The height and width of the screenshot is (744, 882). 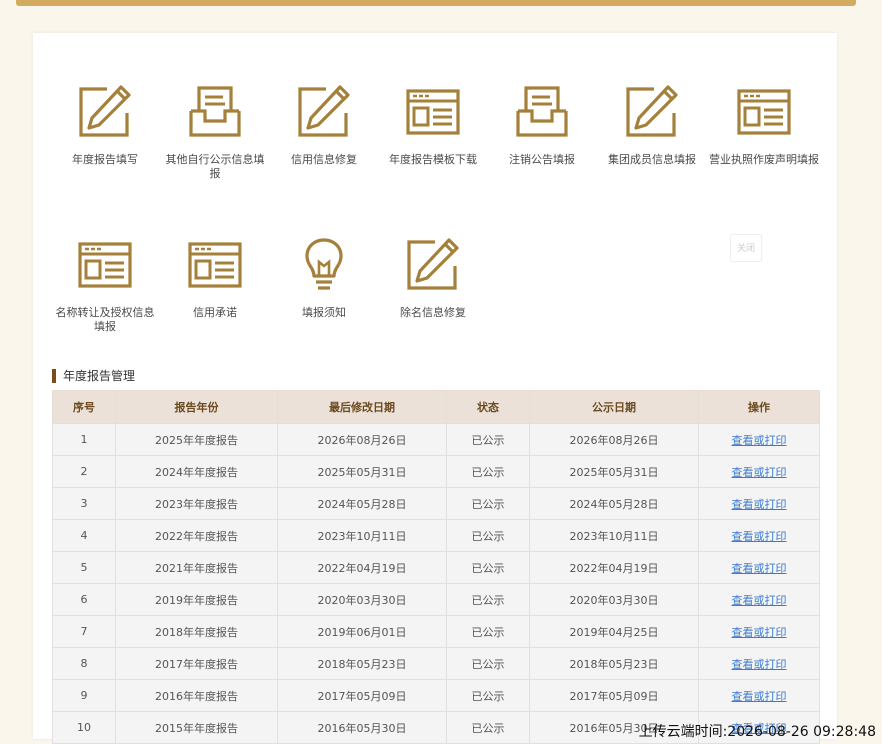 I want to click on upload-timestamp: 上传云端时间:2026-08-26 09:28:48, so click(x=757, y=732).